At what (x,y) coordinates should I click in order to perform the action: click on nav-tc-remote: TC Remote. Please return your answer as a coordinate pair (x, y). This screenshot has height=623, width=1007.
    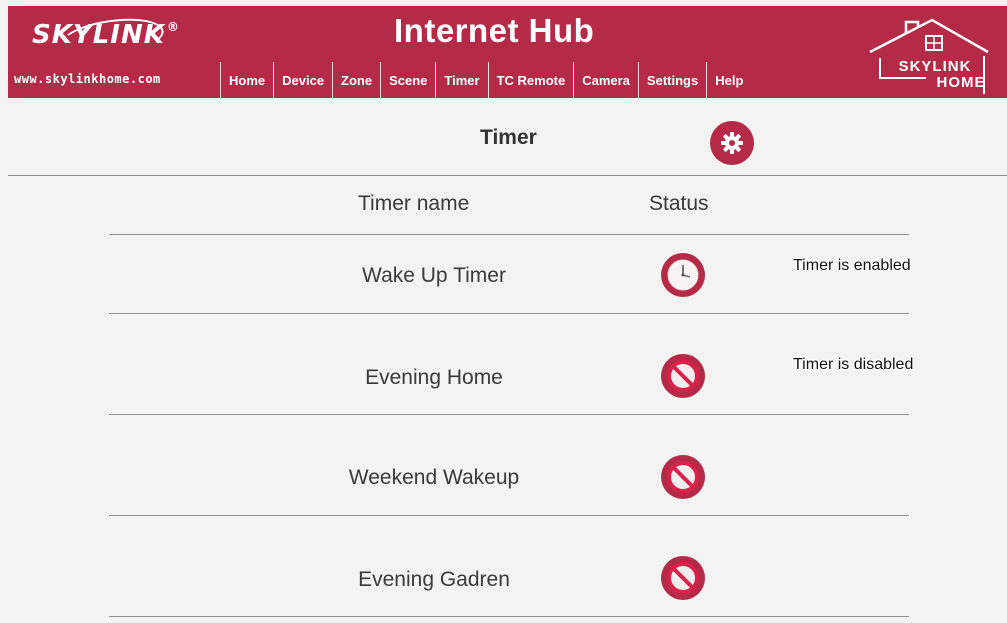
    Looking at the image, I should click on (530, 80).